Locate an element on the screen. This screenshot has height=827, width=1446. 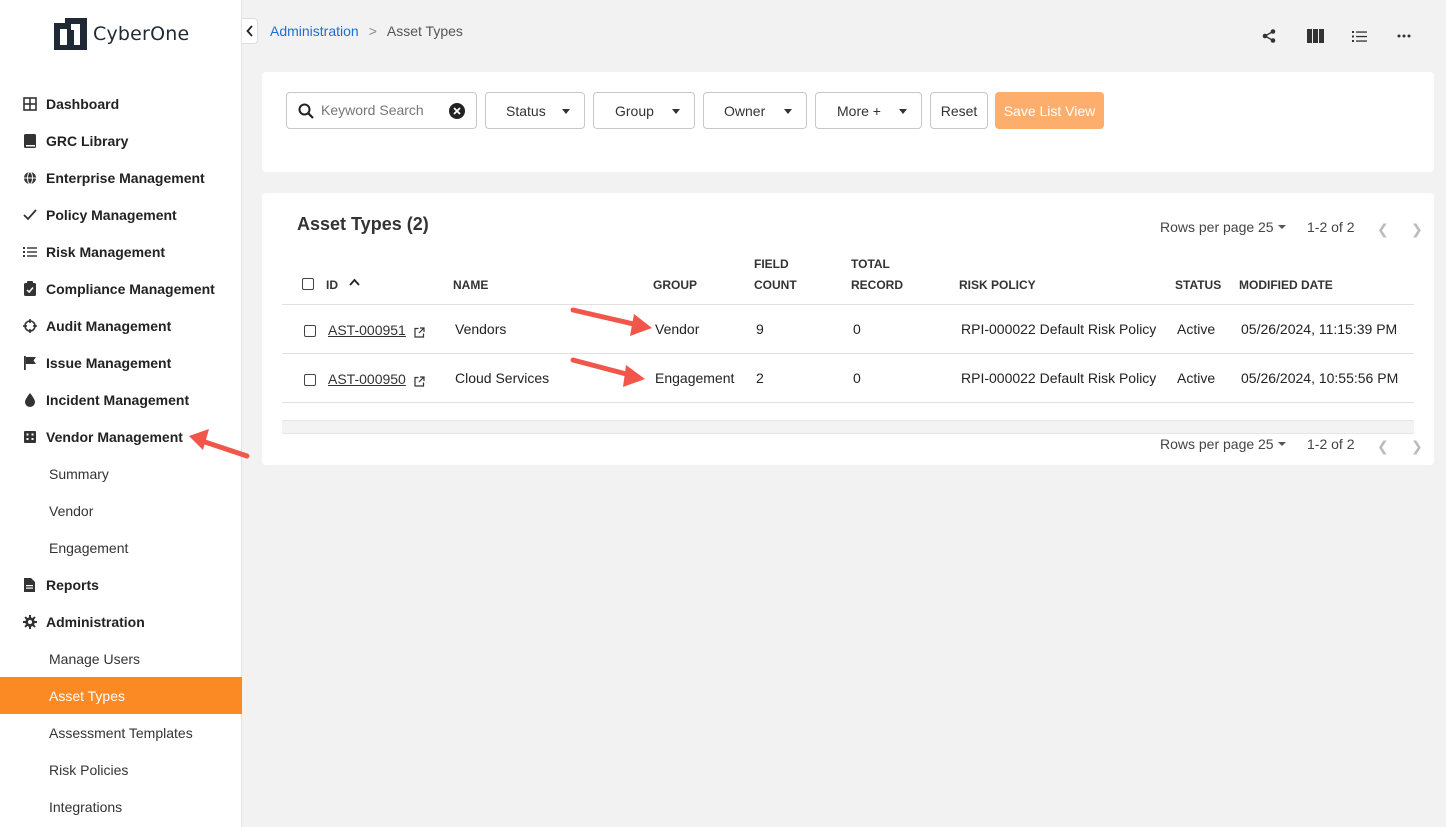
sidebar-item-manage-users: Manage Users is located at coordinates (121, 658).